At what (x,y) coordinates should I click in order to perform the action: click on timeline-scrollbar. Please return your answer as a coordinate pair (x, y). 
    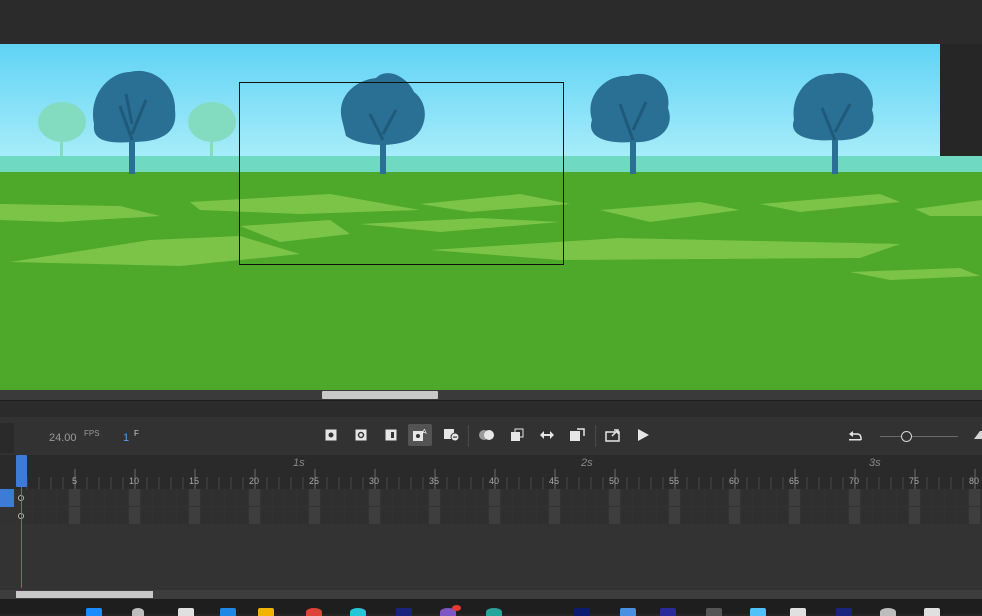
    Looking at the image, I should click on (491, 594).